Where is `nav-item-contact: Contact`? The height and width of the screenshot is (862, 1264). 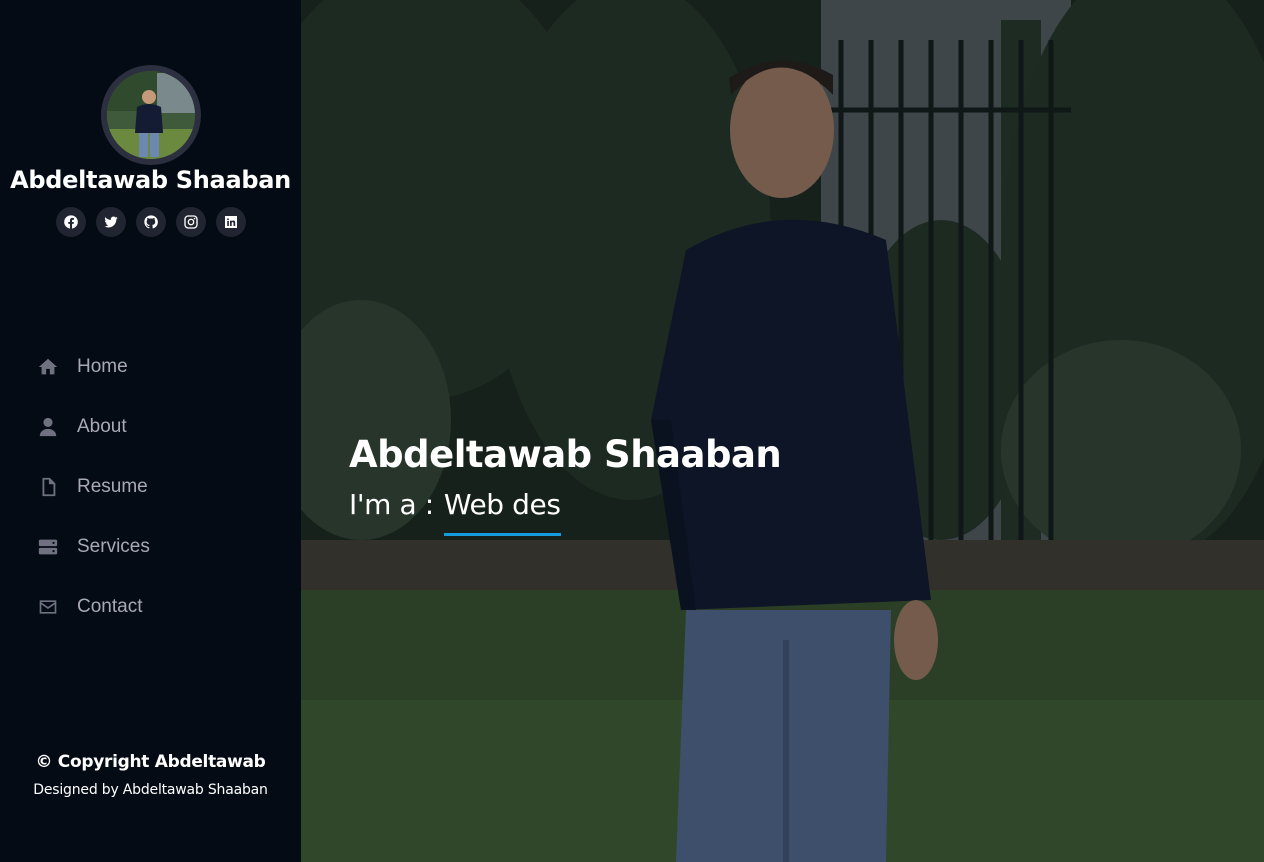 nav-item-contact: Contact is located at coordinates (150, 607).